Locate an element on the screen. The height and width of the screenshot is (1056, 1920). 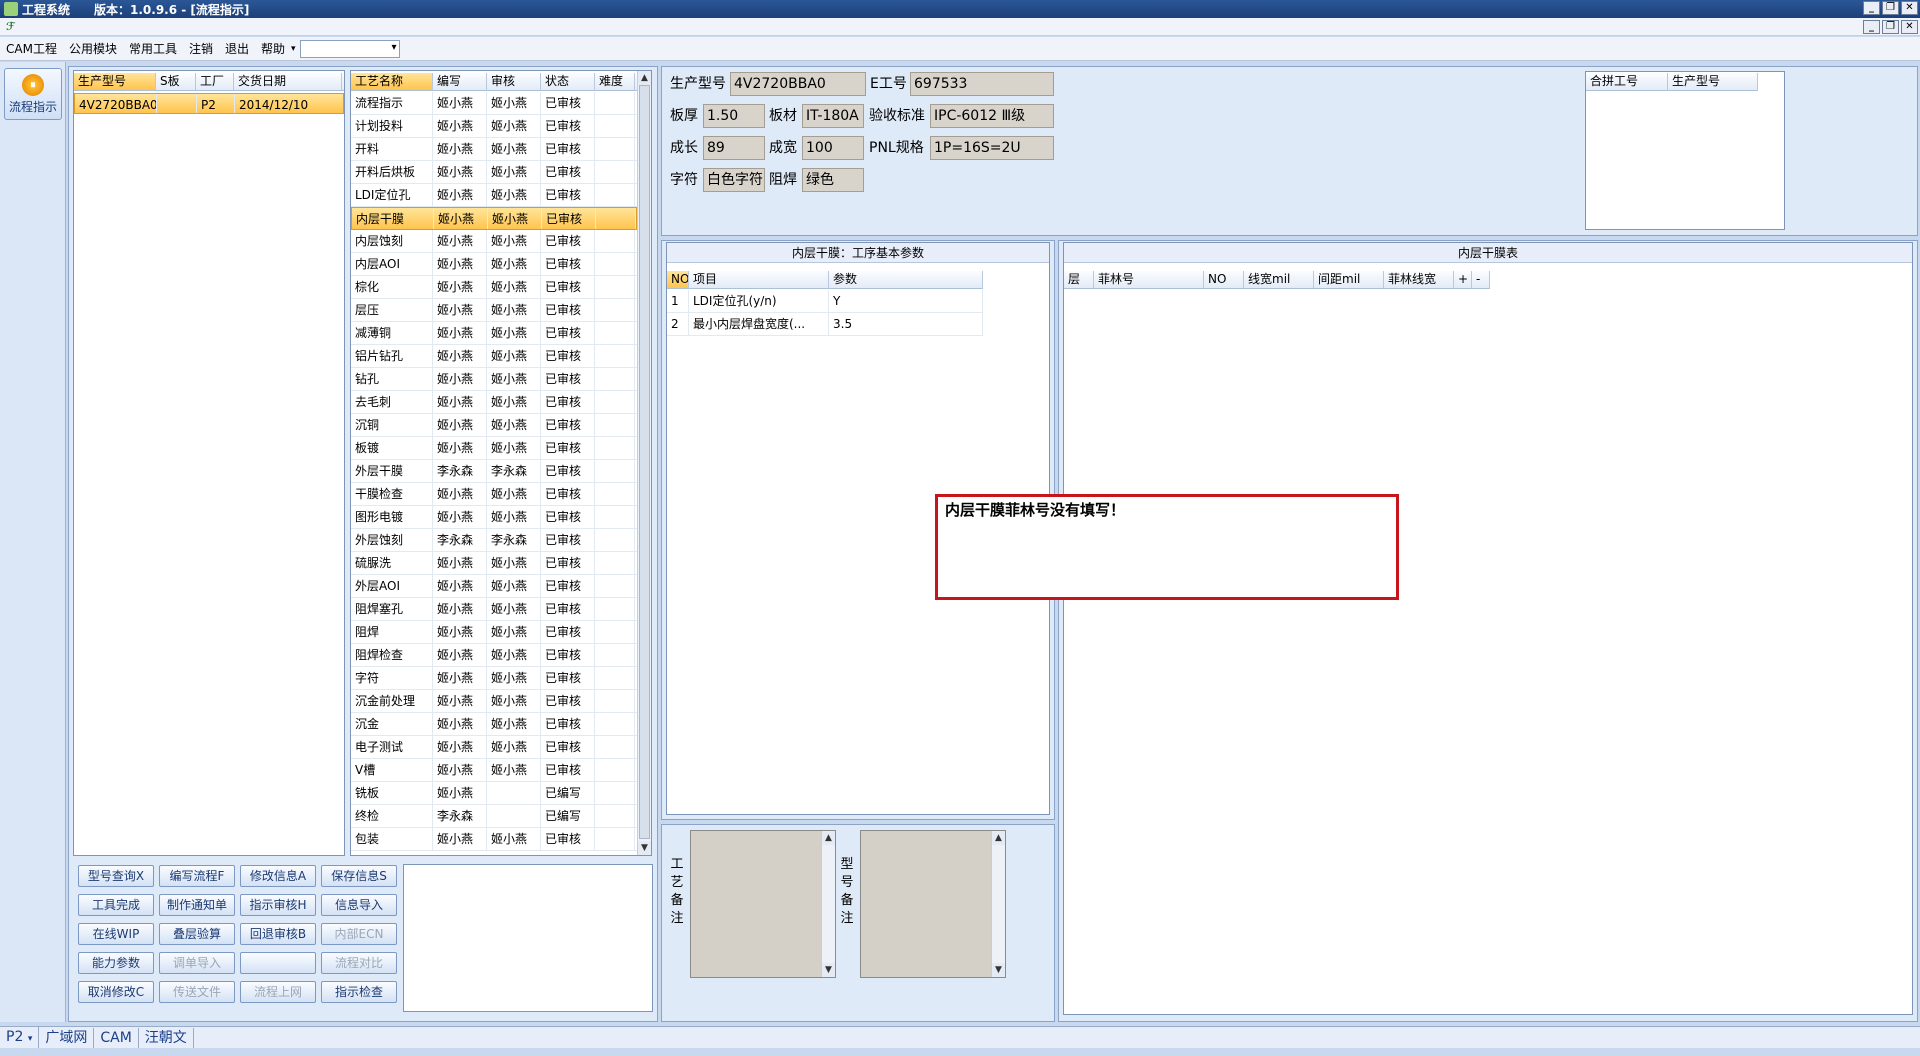
process-row: 外层干膜 李永森 李永森 已审核 is located at coordinates (494, 471).